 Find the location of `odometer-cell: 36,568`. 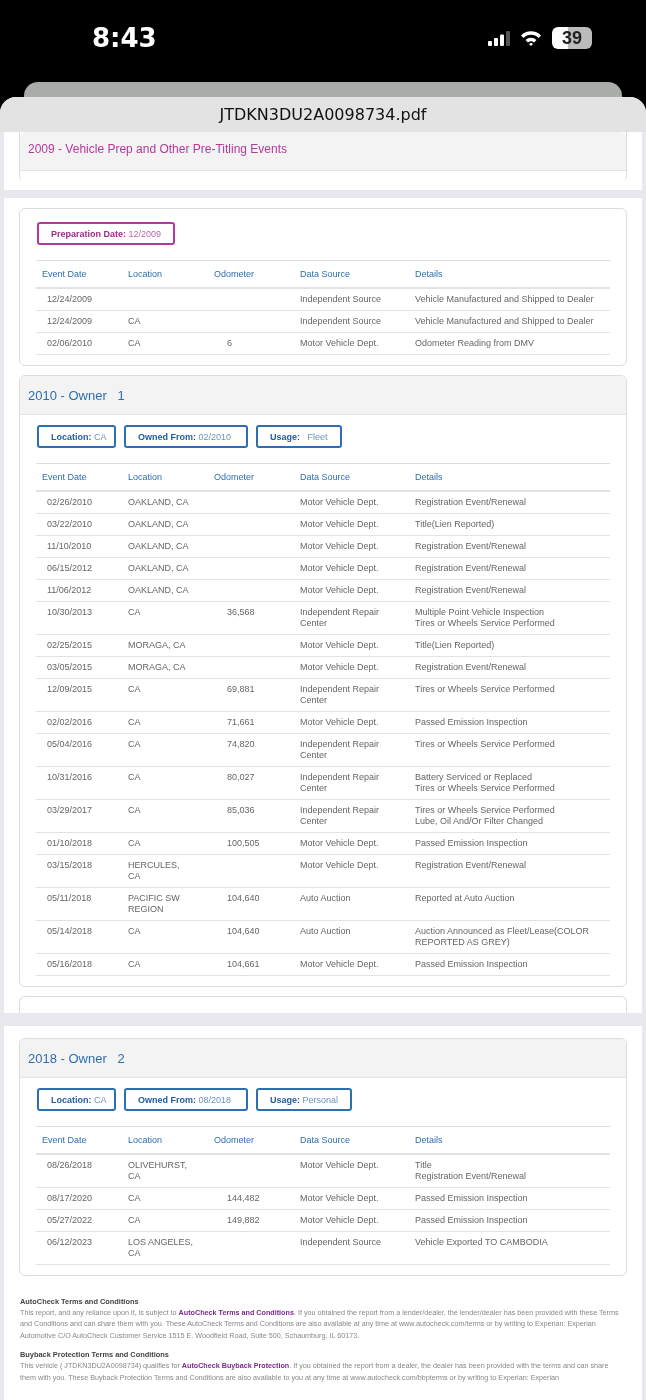

odometer-cell: 36,568 is located at coordinates (241, 612).